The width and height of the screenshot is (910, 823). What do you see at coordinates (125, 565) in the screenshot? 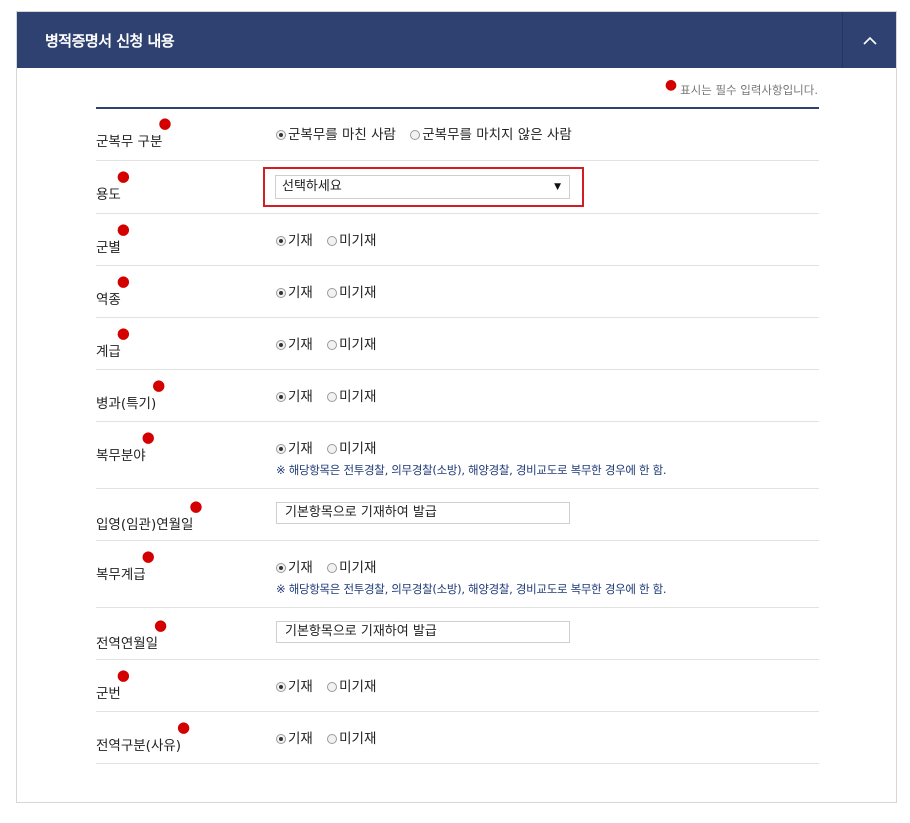
I see `field-label: 복무계급 ●` at bounding box center [125, 565].